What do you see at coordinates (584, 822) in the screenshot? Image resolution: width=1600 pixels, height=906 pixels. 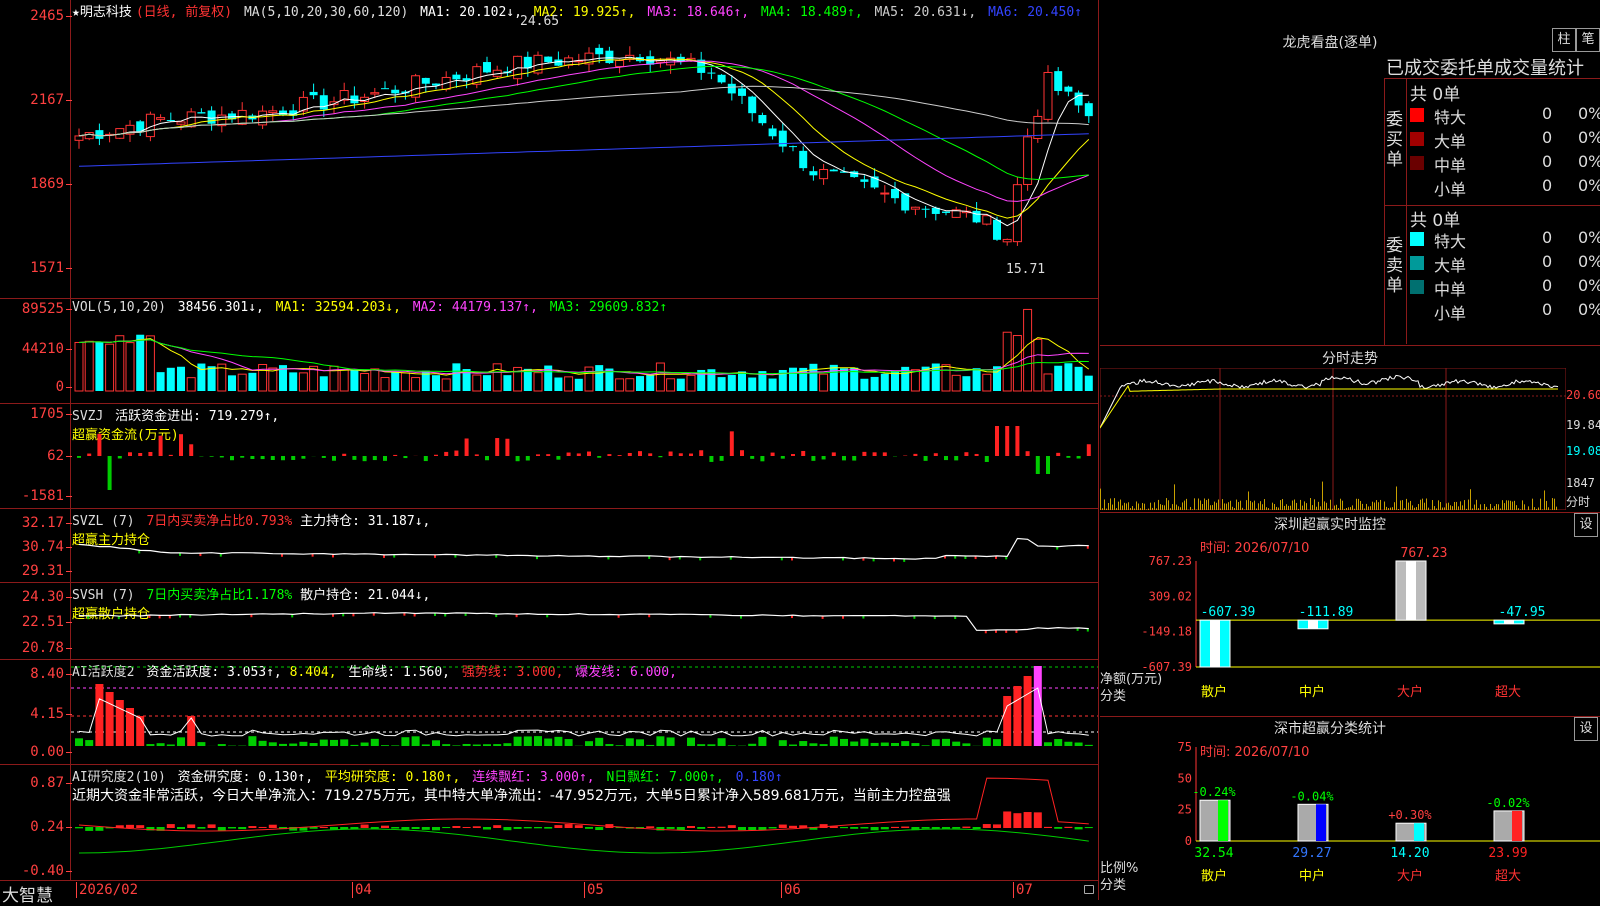 I see `research-chart` at bounding box center [584, 822].